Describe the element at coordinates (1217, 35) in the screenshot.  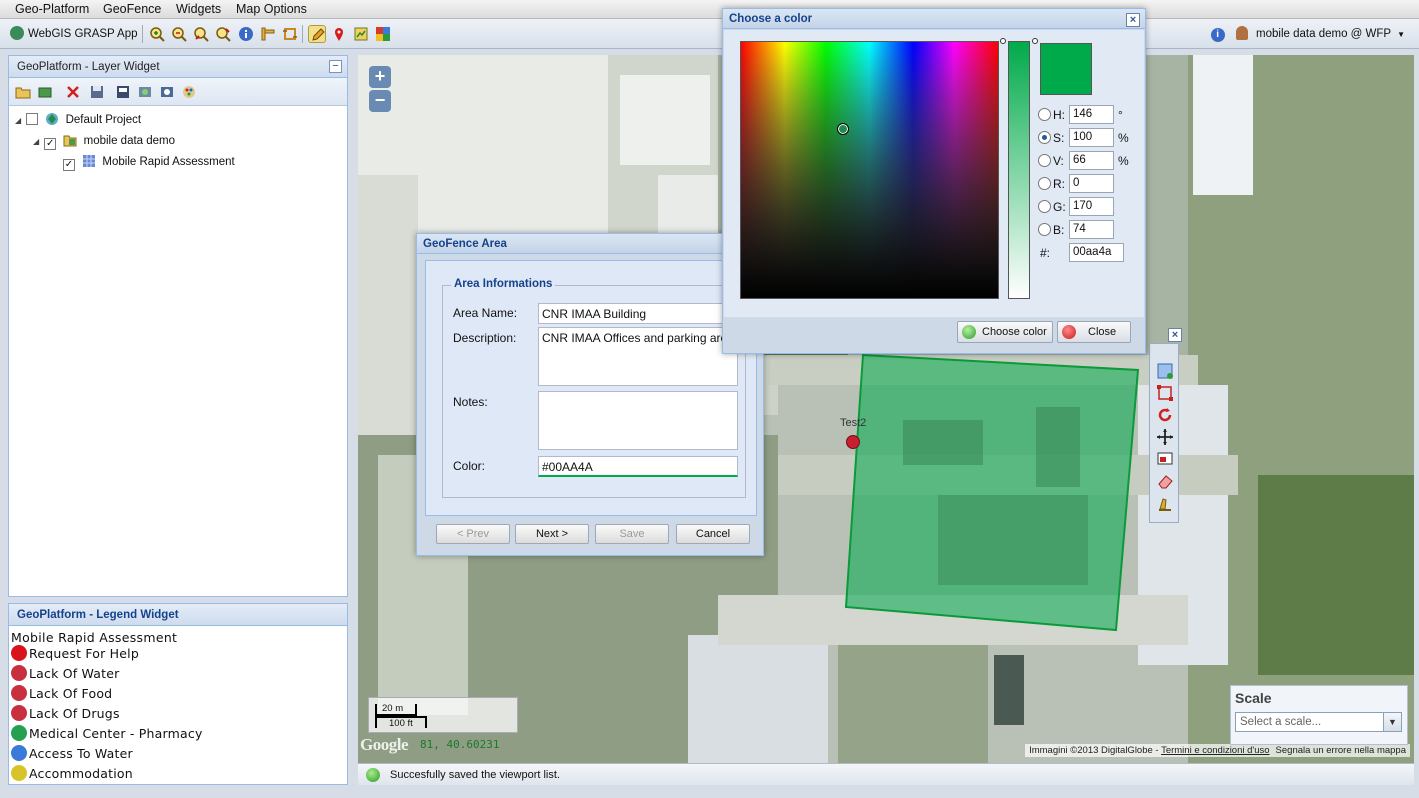
I see `info-icon: i` at that location.